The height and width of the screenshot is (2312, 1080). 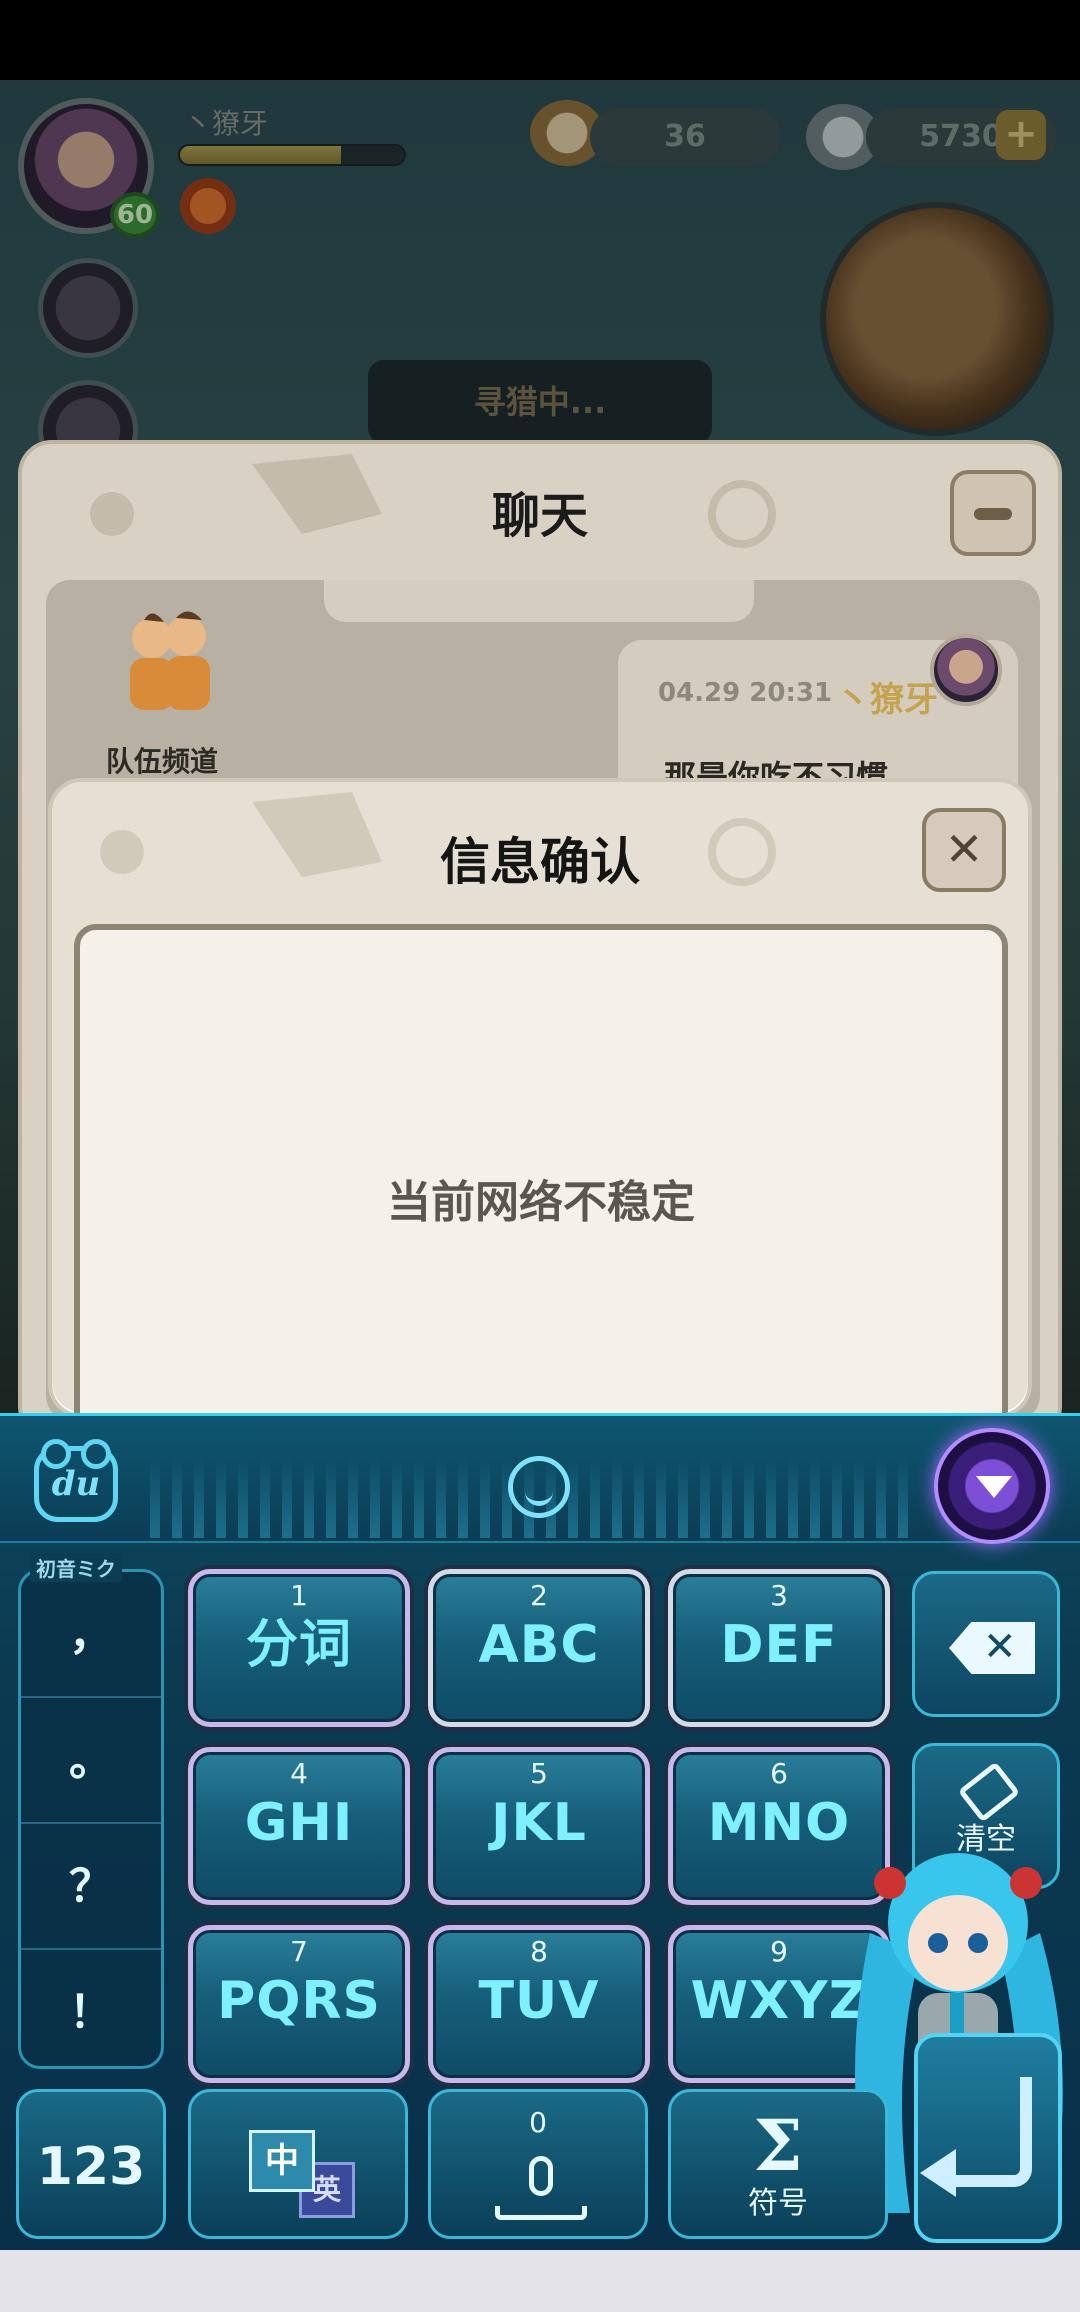 What do you see at coordinates (91, 1887) in the screenshot?
I see `punct-question: ？` at bounding box center [91, 1887].